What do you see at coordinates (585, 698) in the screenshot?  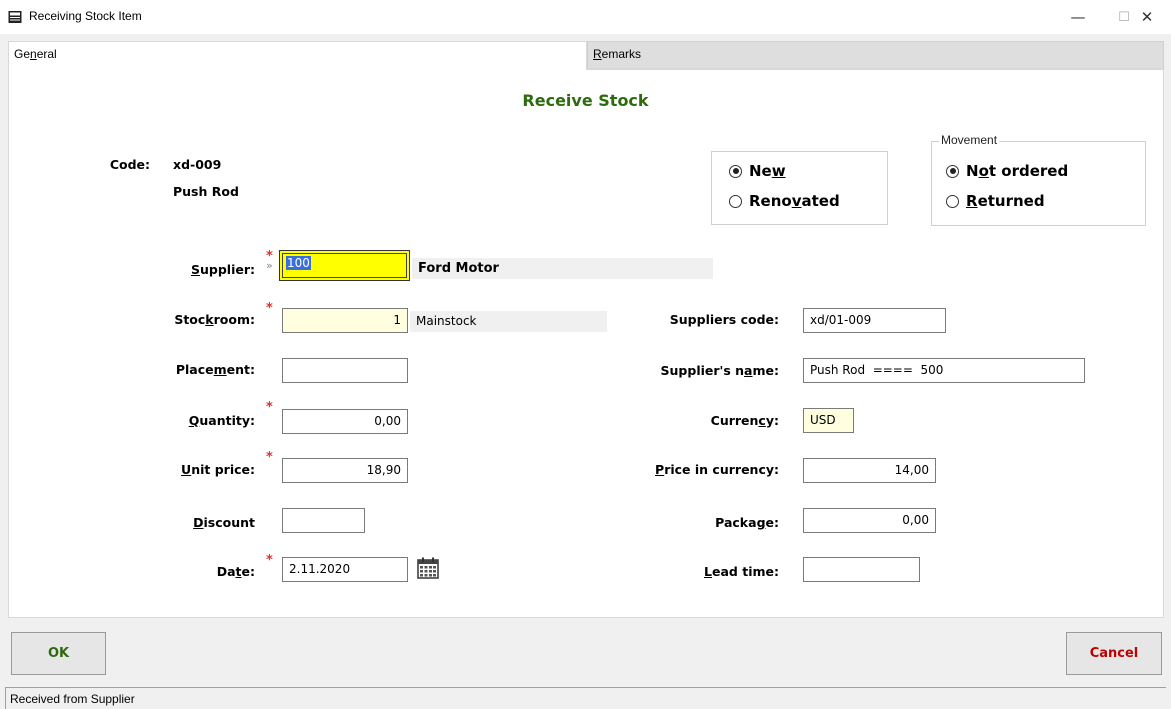 I see `status-bar: Received from Supplier` at bounding box center [585, 698].